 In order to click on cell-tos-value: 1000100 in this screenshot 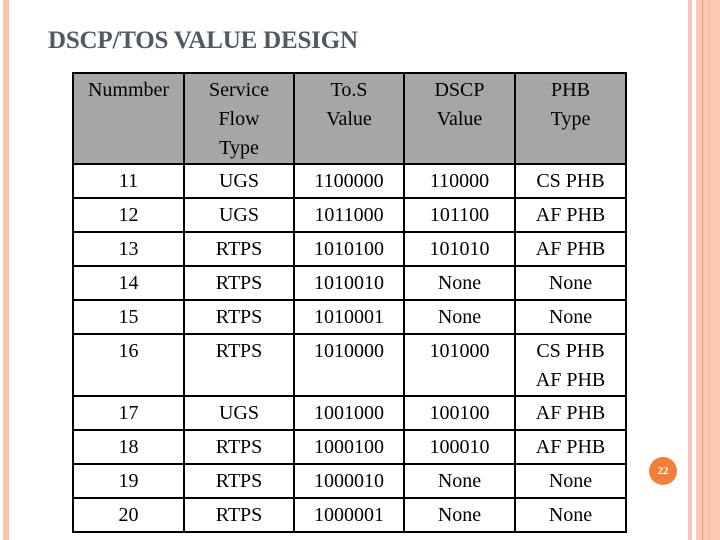, I will do `click(349, 447)`.